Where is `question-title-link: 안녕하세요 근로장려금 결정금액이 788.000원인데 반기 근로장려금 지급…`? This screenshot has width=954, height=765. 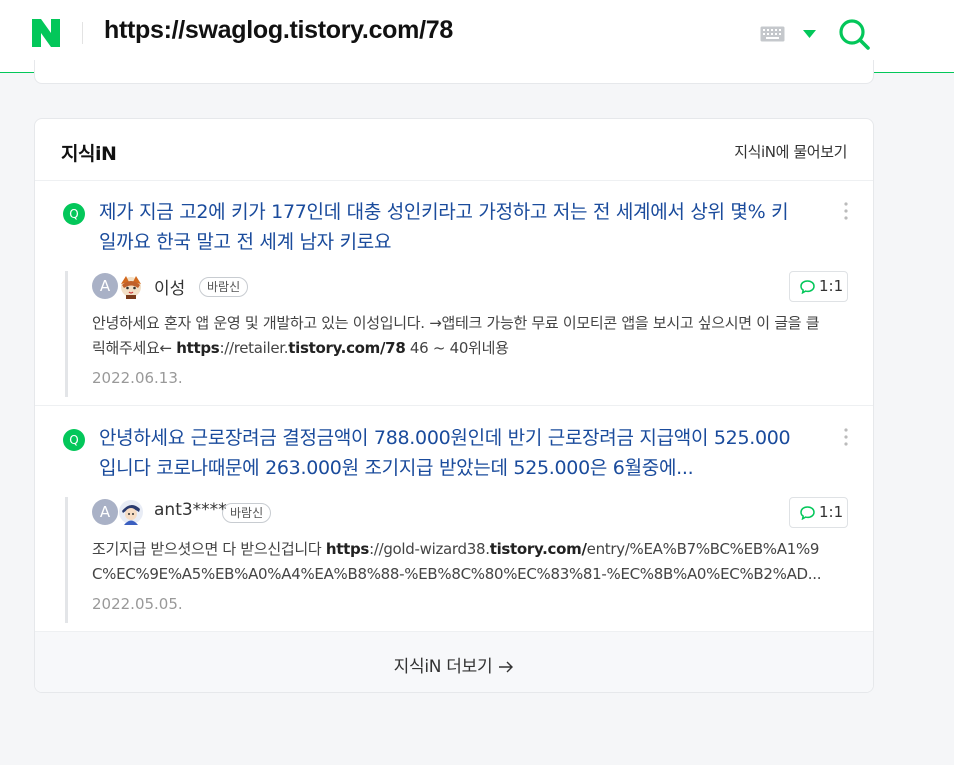 question-title-link: 안녕하세요 근로장려금 결정금액이 788.000원인데 반기 근로장려금 지급… is located at coordinates (449, 453).